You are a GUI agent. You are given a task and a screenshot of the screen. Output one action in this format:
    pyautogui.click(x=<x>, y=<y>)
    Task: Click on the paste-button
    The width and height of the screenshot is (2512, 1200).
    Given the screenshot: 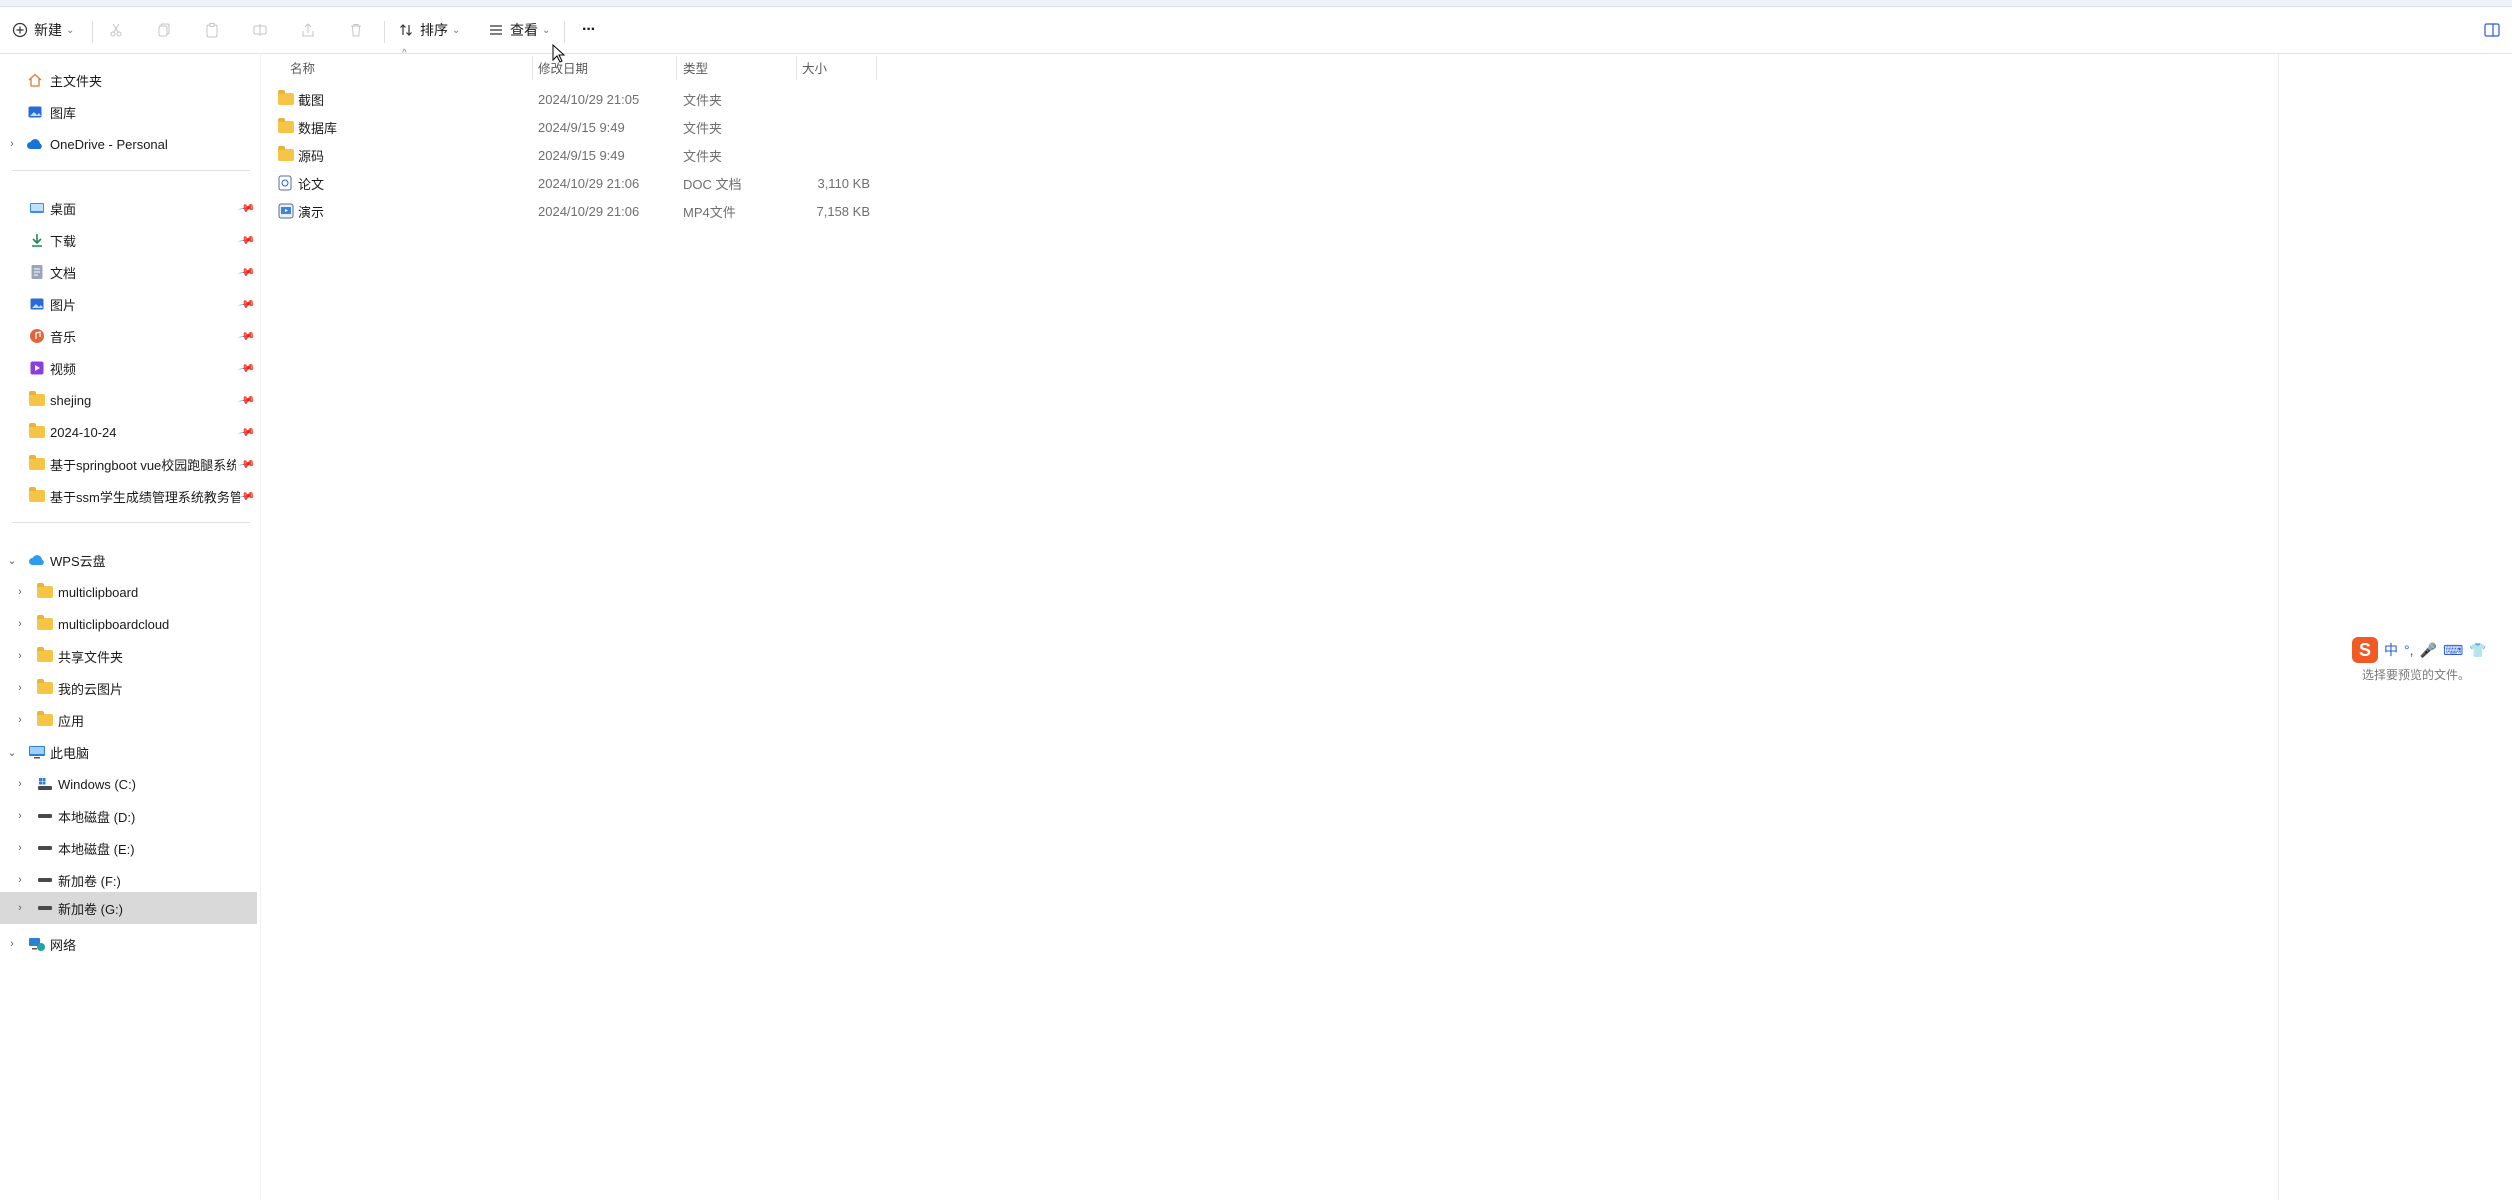 What is the action you would take?
    pyautogui.click(x=212, y=30)
    